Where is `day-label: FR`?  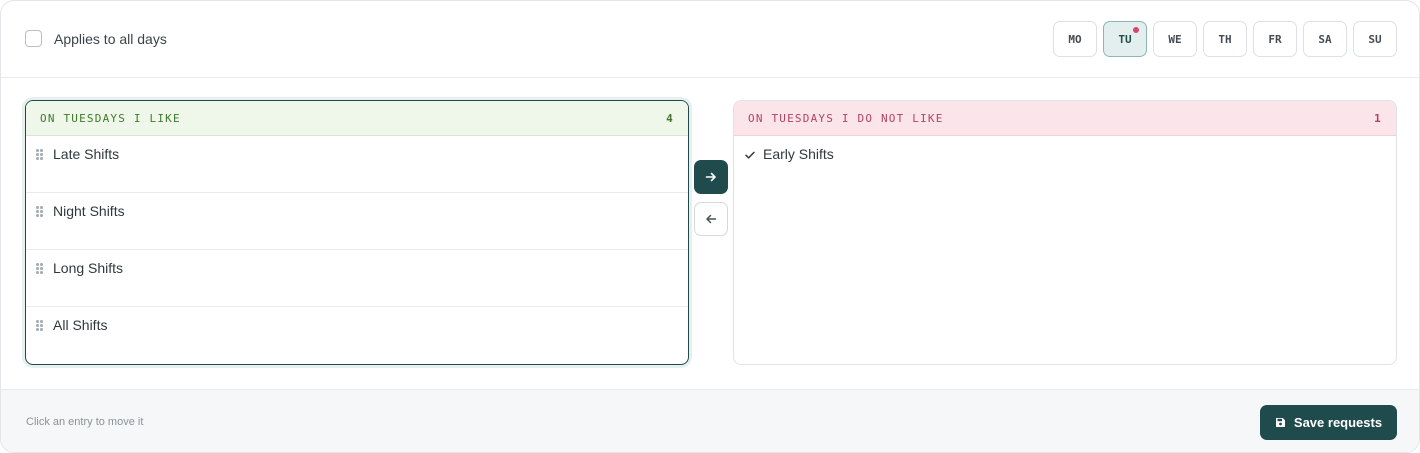
day-label: FR is located at coordinates (1275, 39).